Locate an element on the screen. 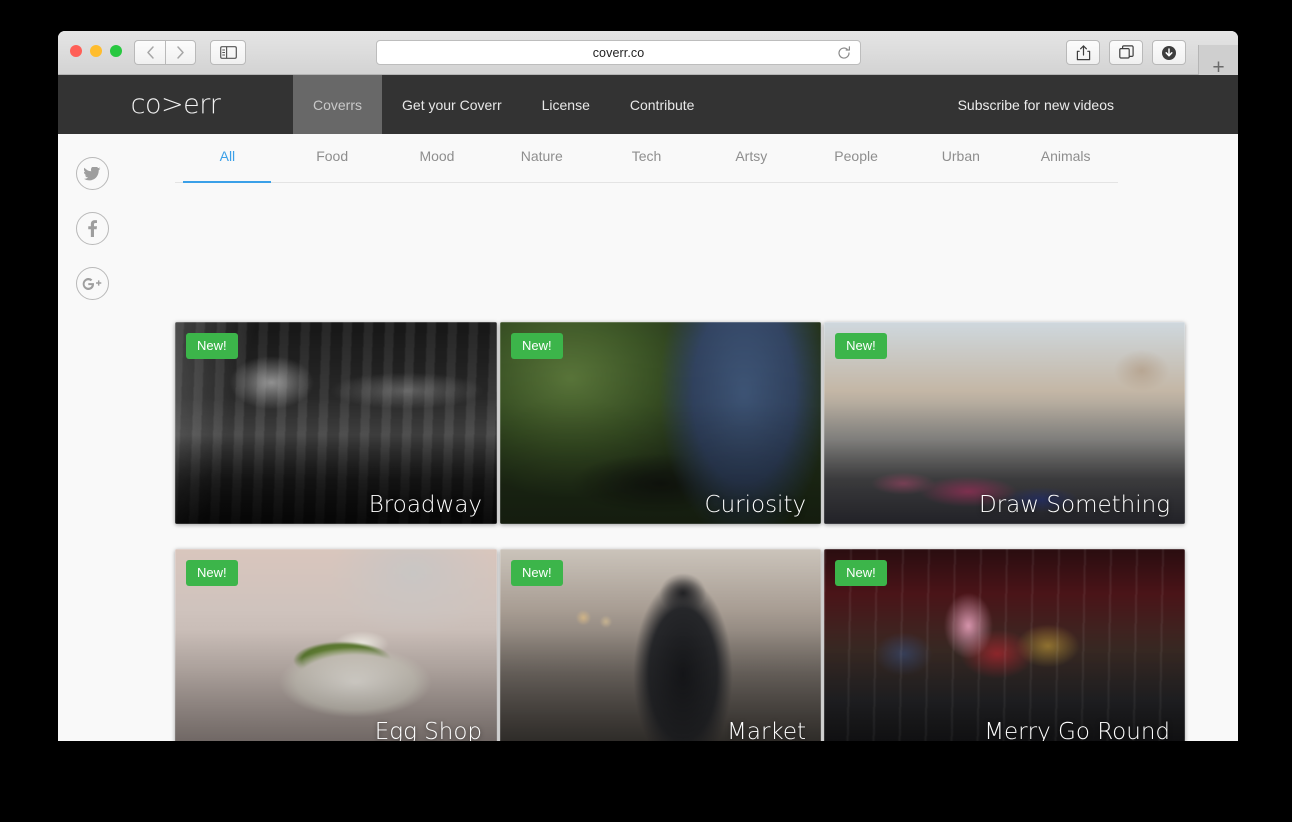 Image resolution: width=1292 pixels, height=822 pixels. tab-overview-button is located at coordinates (1126, 52).